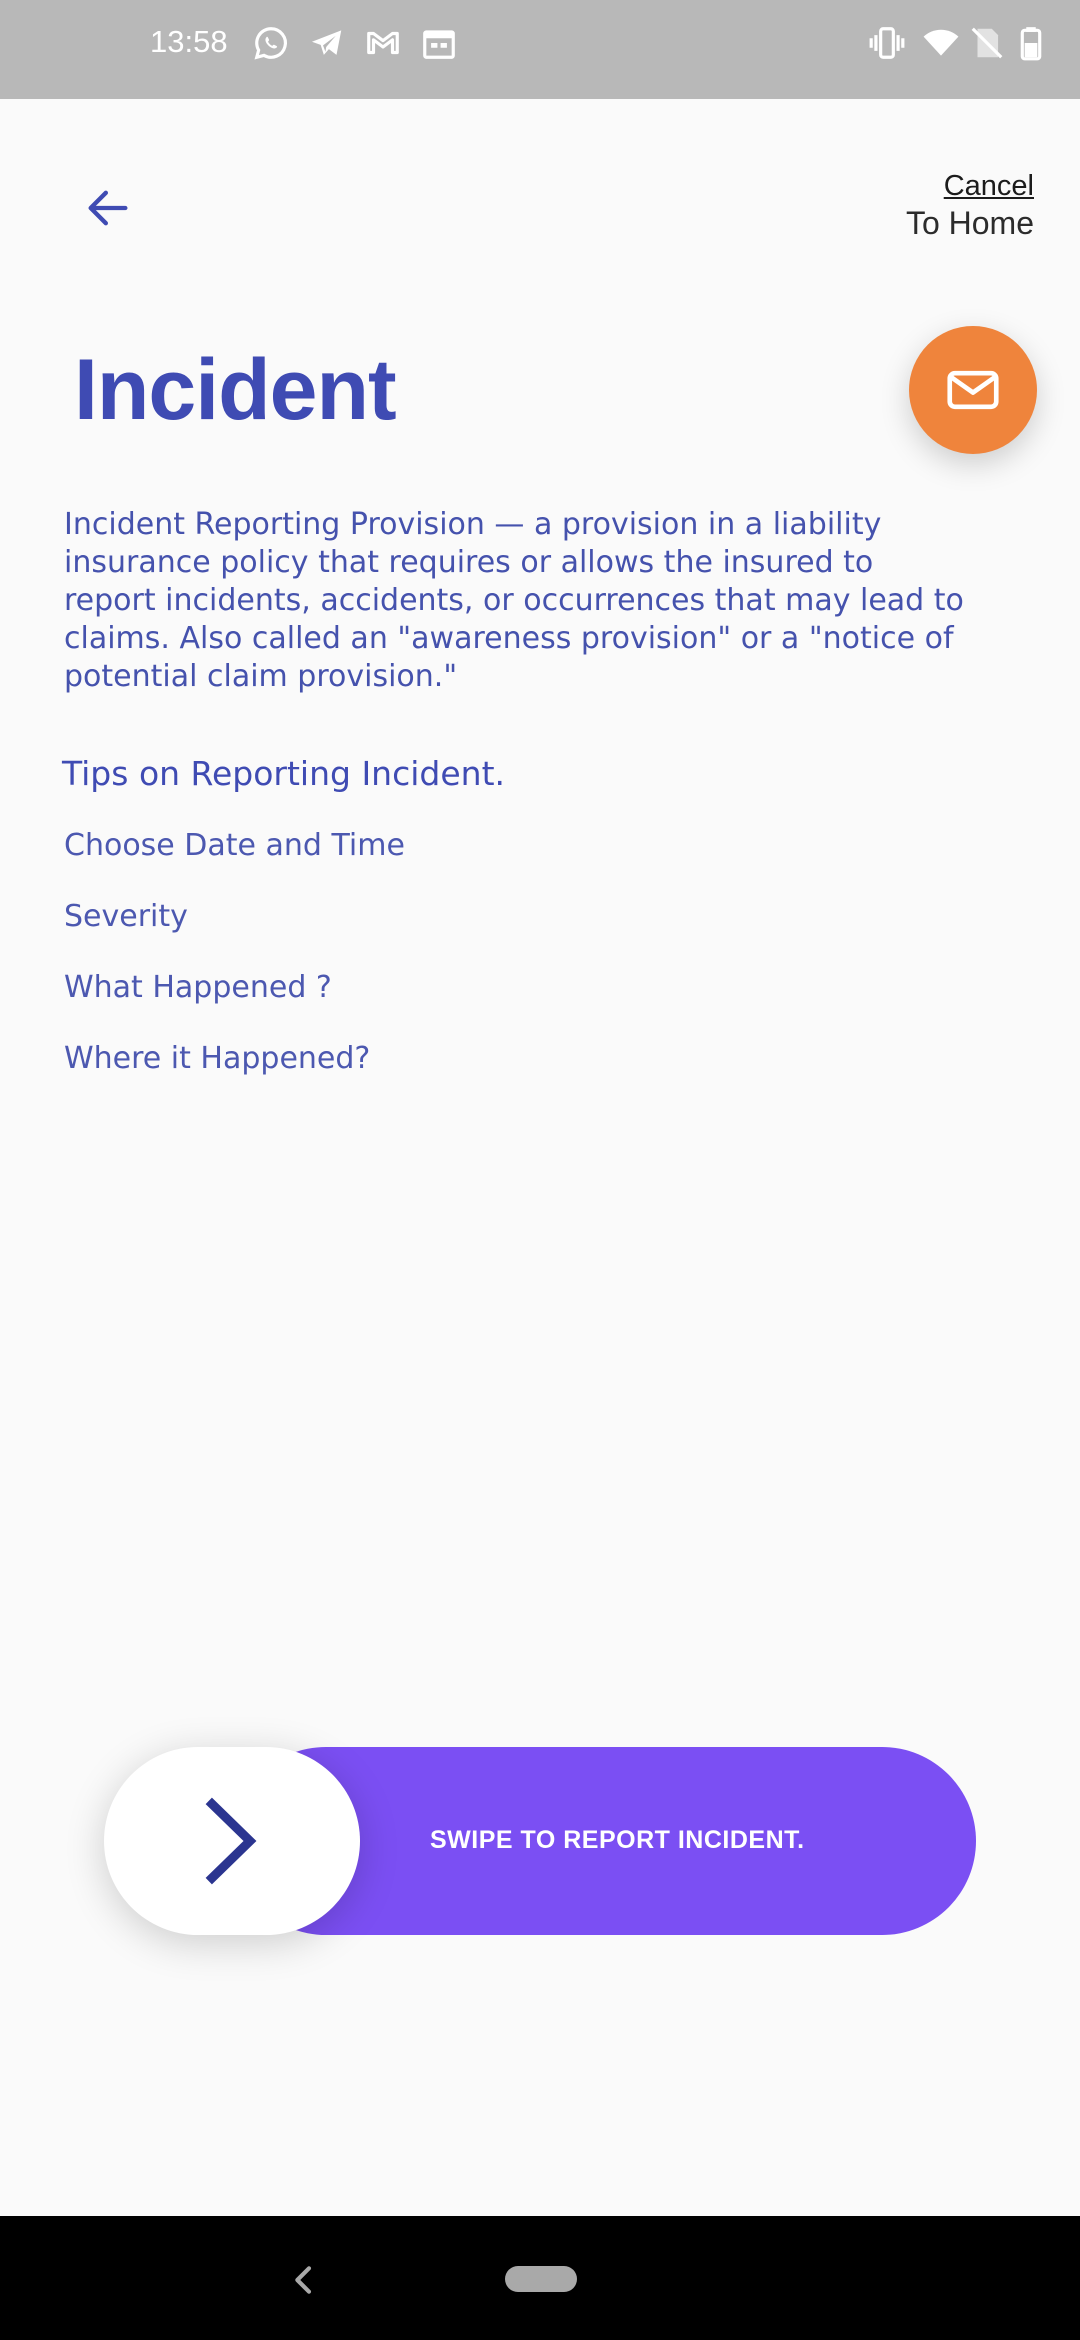 The width and height of the screenshot is (1080, 2340). Describe the element at coordinates (126, 916) in the screenshot. I see `tip-item: Severity` at that location.